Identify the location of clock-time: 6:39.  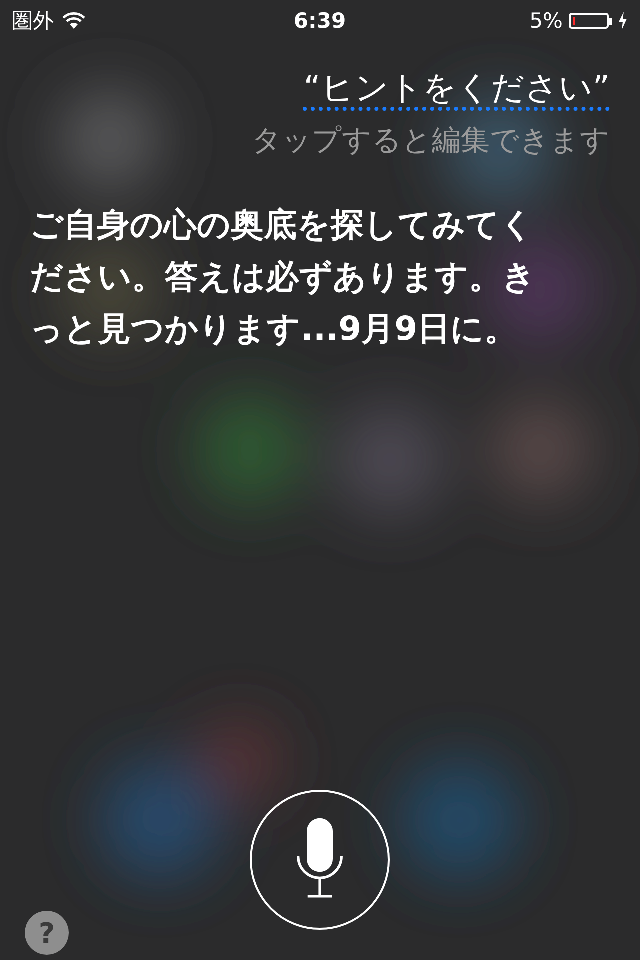
(320, 21).